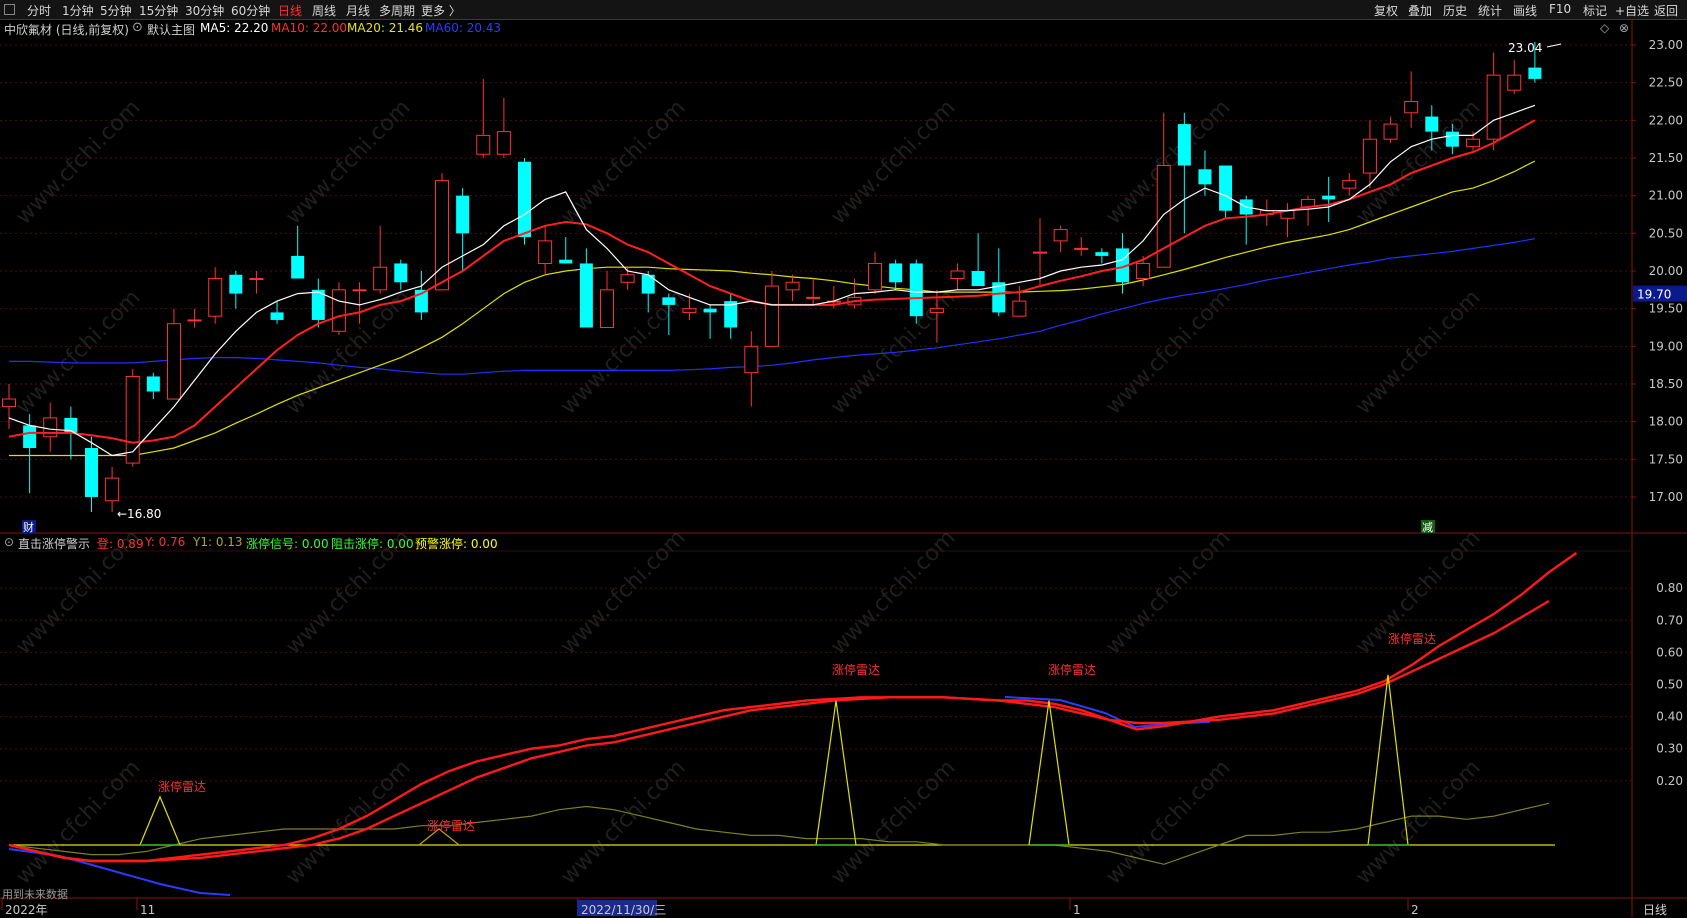 Image resolution: width=1687 pixels, height=918 pixels. Describe the element at coordinates (250, 10) in the screenshot. I see `toolbar-tab-5: 60分钟` at that location.